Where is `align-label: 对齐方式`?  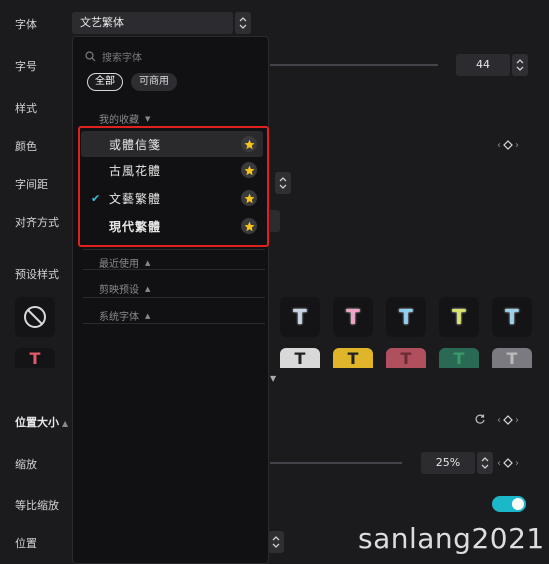 align-label: 对齐方式 is located at coordinates (37, 222).